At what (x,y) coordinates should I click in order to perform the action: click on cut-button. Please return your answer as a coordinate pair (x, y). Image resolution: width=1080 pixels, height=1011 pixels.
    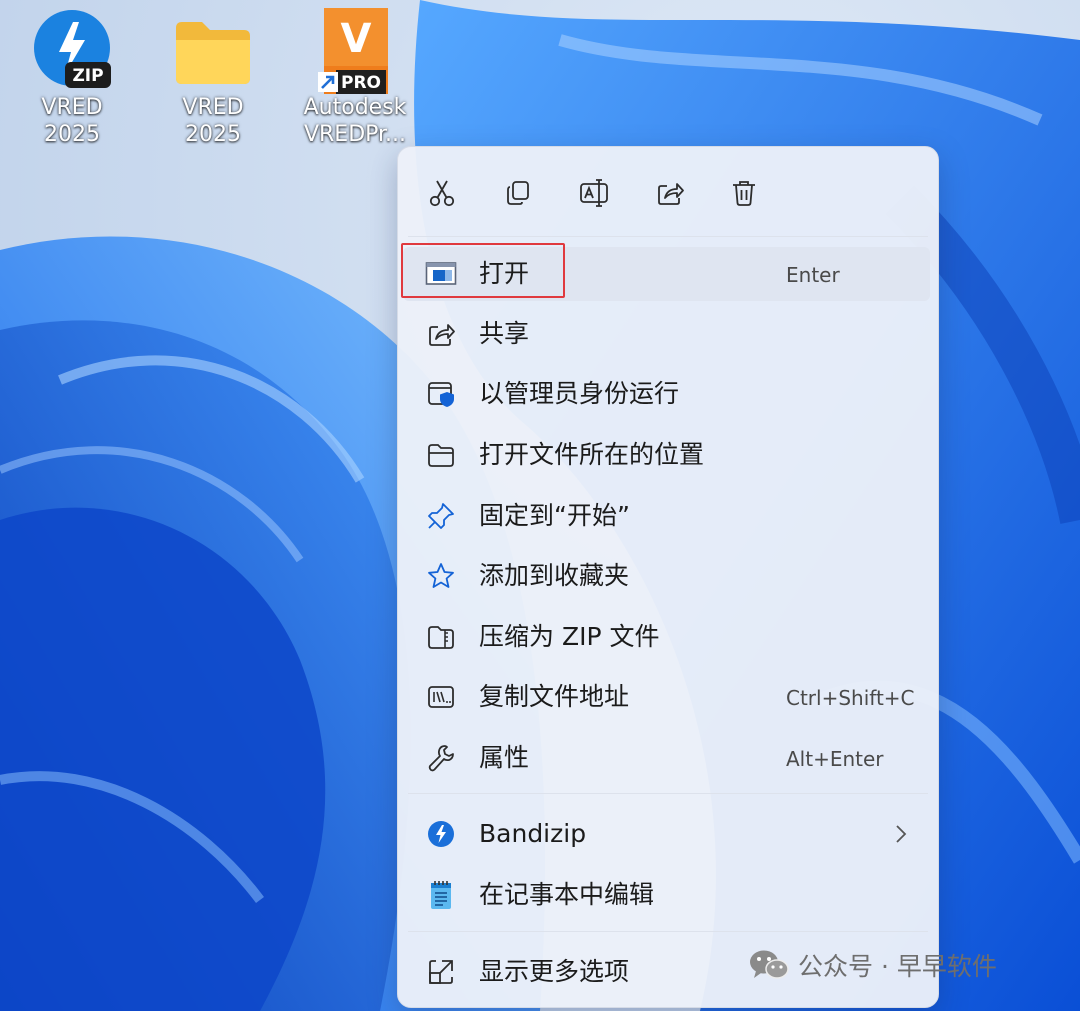
    Looking at the image, I should click on (442, 193).